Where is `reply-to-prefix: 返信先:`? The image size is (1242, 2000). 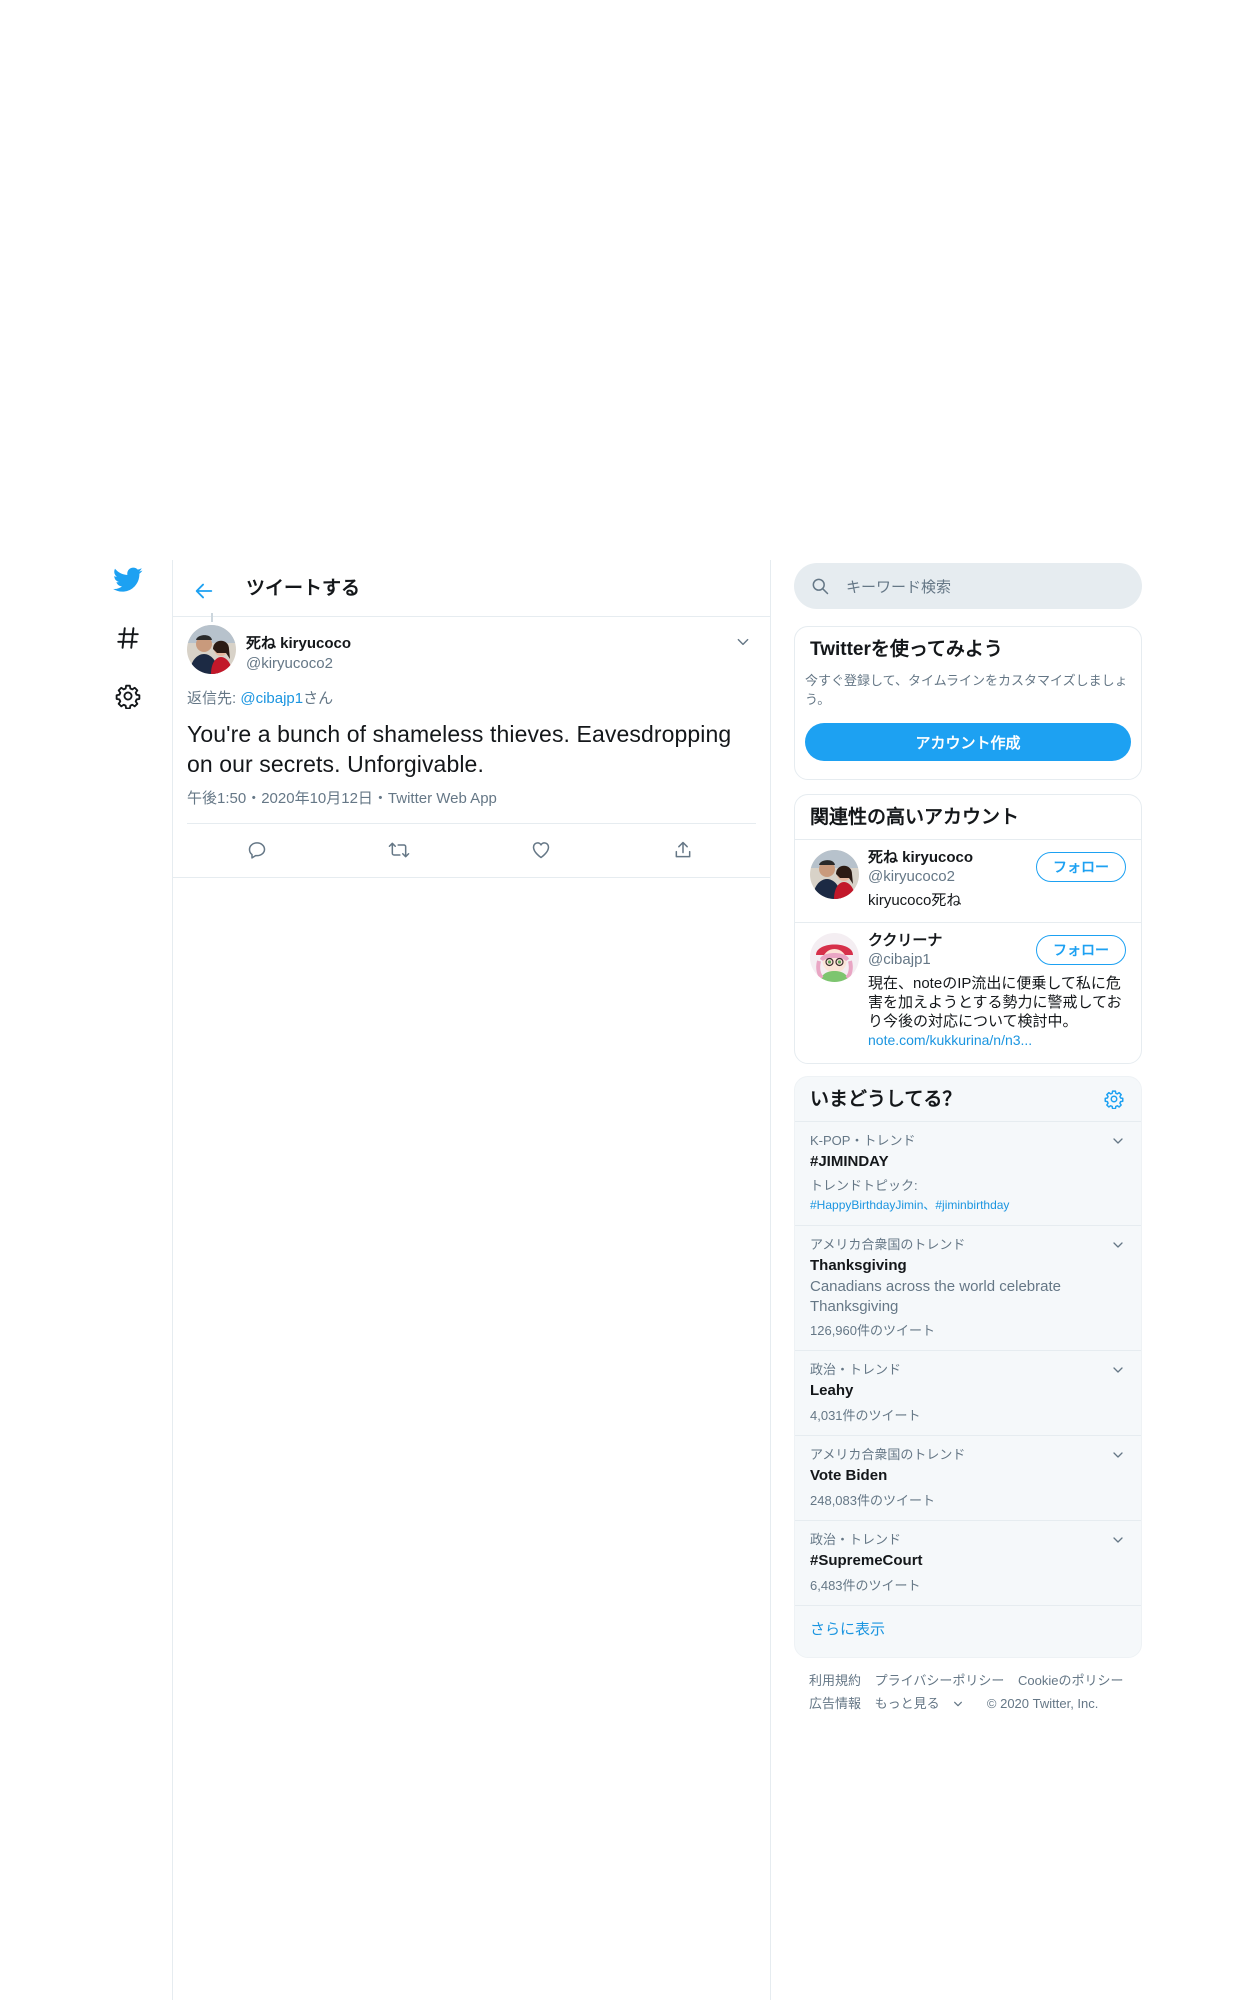 reply-to-prefix: 返信先: is located at coordinates (214, 698).